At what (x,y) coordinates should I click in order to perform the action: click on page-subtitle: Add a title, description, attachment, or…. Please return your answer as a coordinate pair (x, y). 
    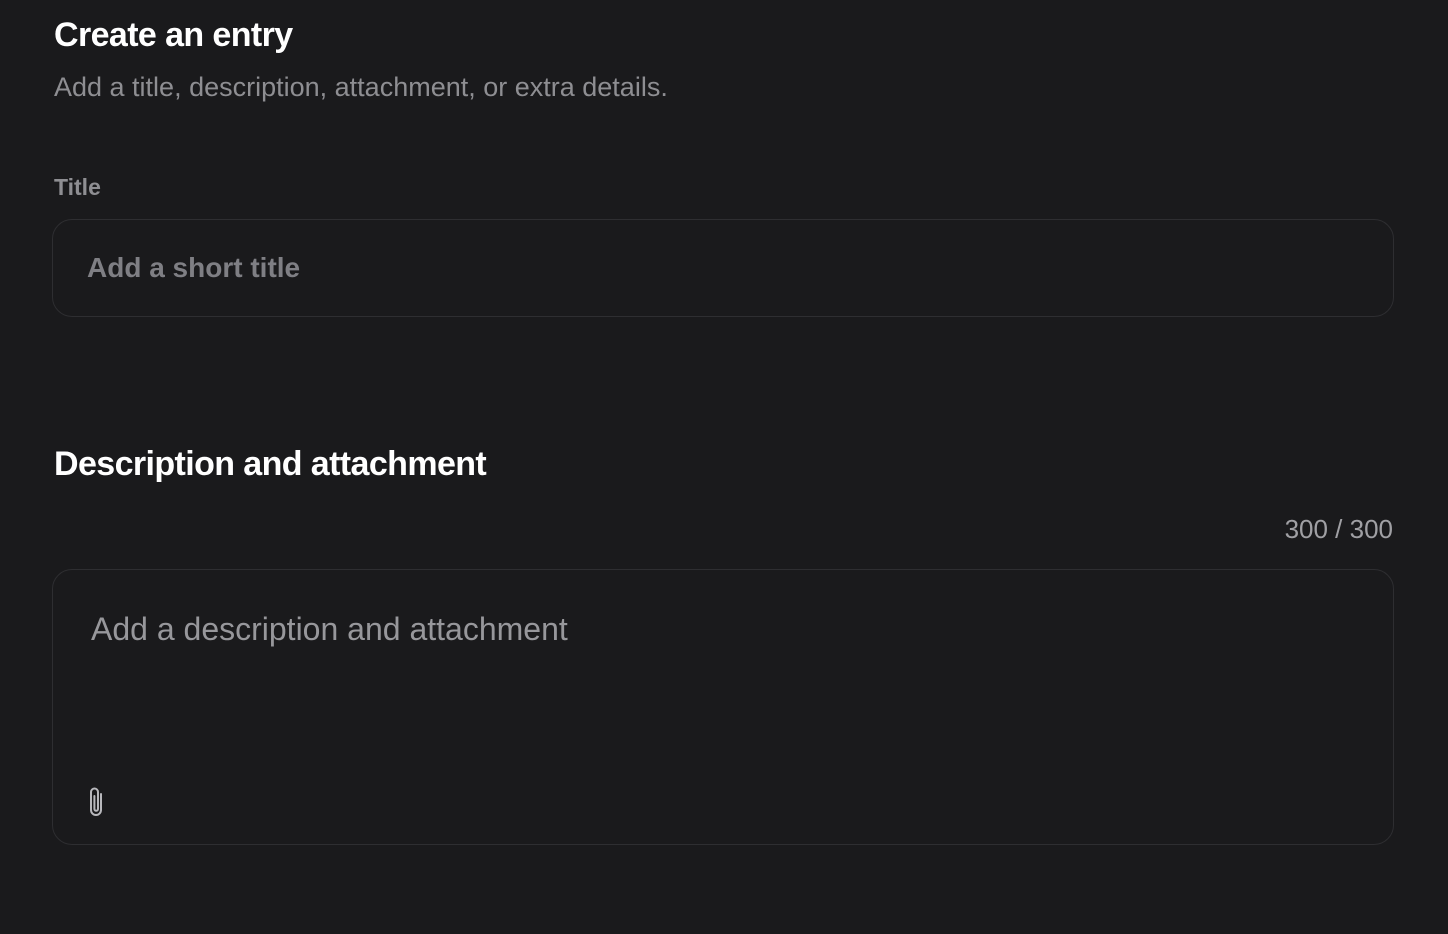
    Looking at the image, I should click on (361, 87).